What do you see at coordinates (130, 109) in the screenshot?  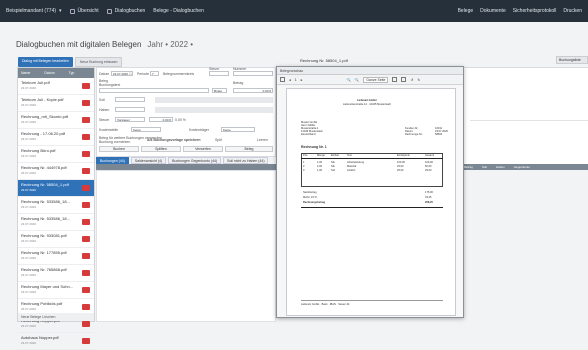 I see `haben-input` at bounding box center [130, 109].